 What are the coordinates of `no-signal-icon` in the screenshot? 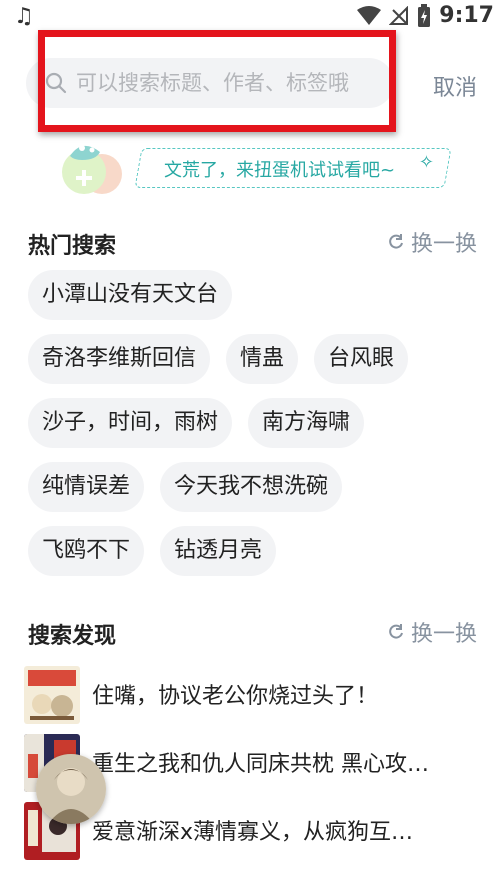 It's located at (399, 15).